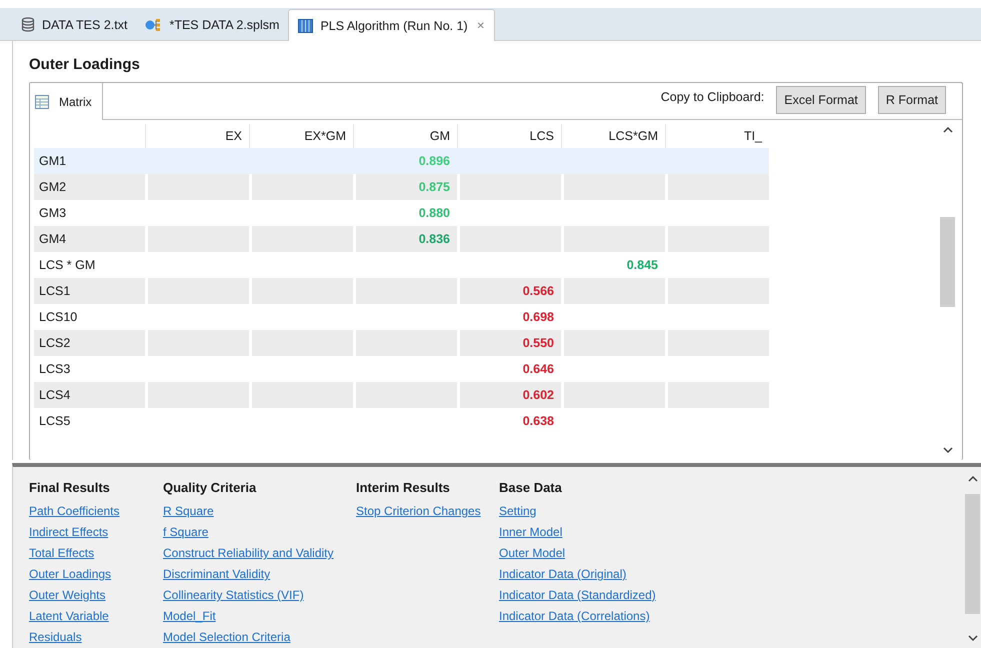 The width and height of the screenshot is (981, 648). Describe the element at coordinates (67, 265) in the screenshot. I see `row-label: LCS * GM` at that location.